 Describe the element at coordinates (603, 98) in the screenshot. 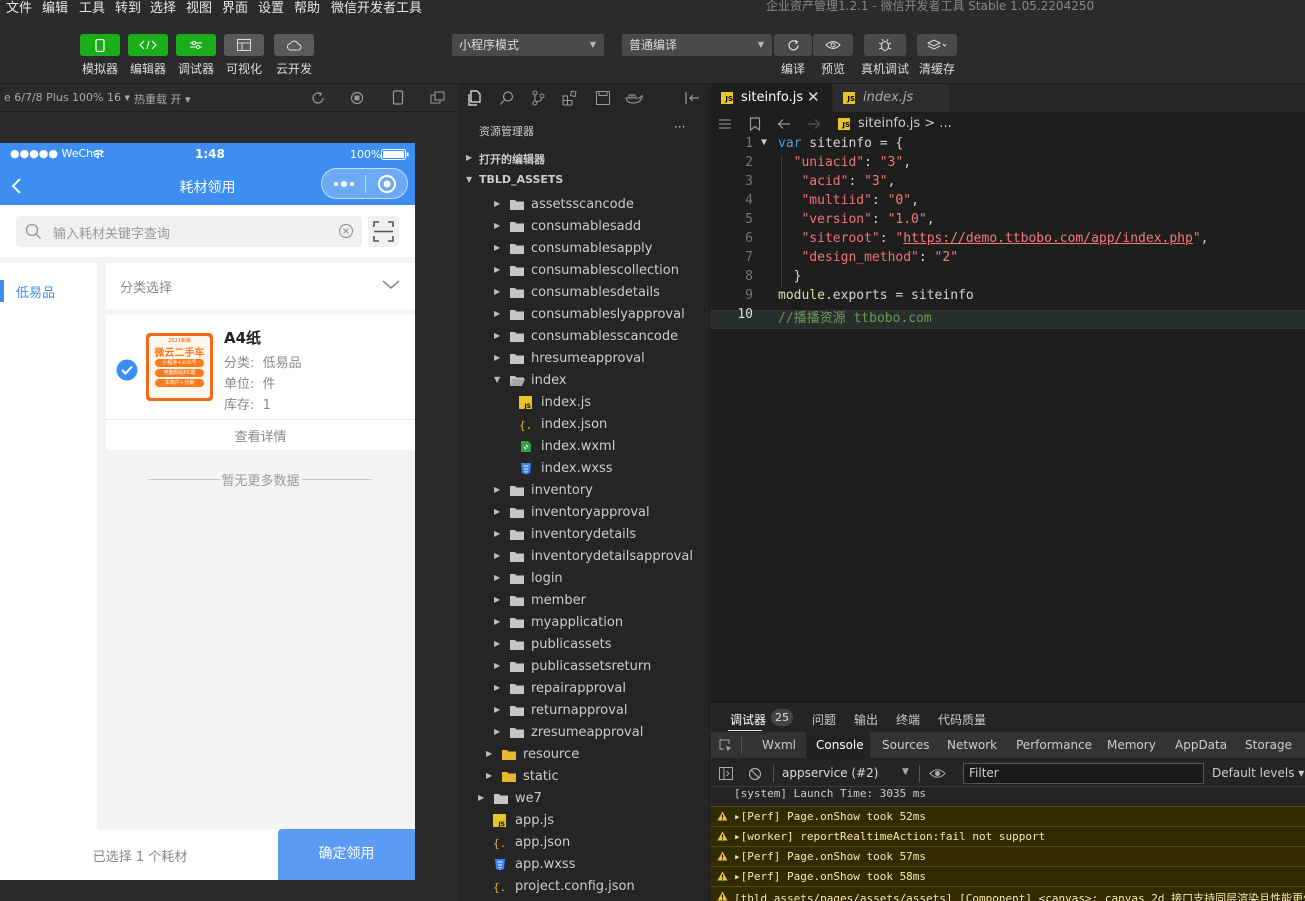

I see `save-icon` at that location.